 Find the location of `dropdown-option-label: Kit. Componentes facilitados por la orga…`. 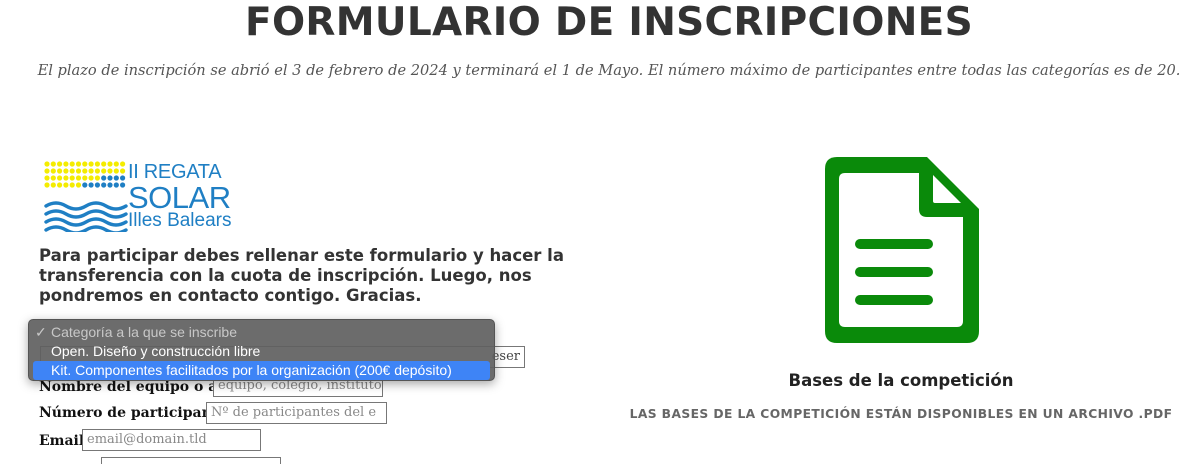

dropdown-option-label: Kit. Componentes facilitados por la orga… is located at coordinates (251, 370).